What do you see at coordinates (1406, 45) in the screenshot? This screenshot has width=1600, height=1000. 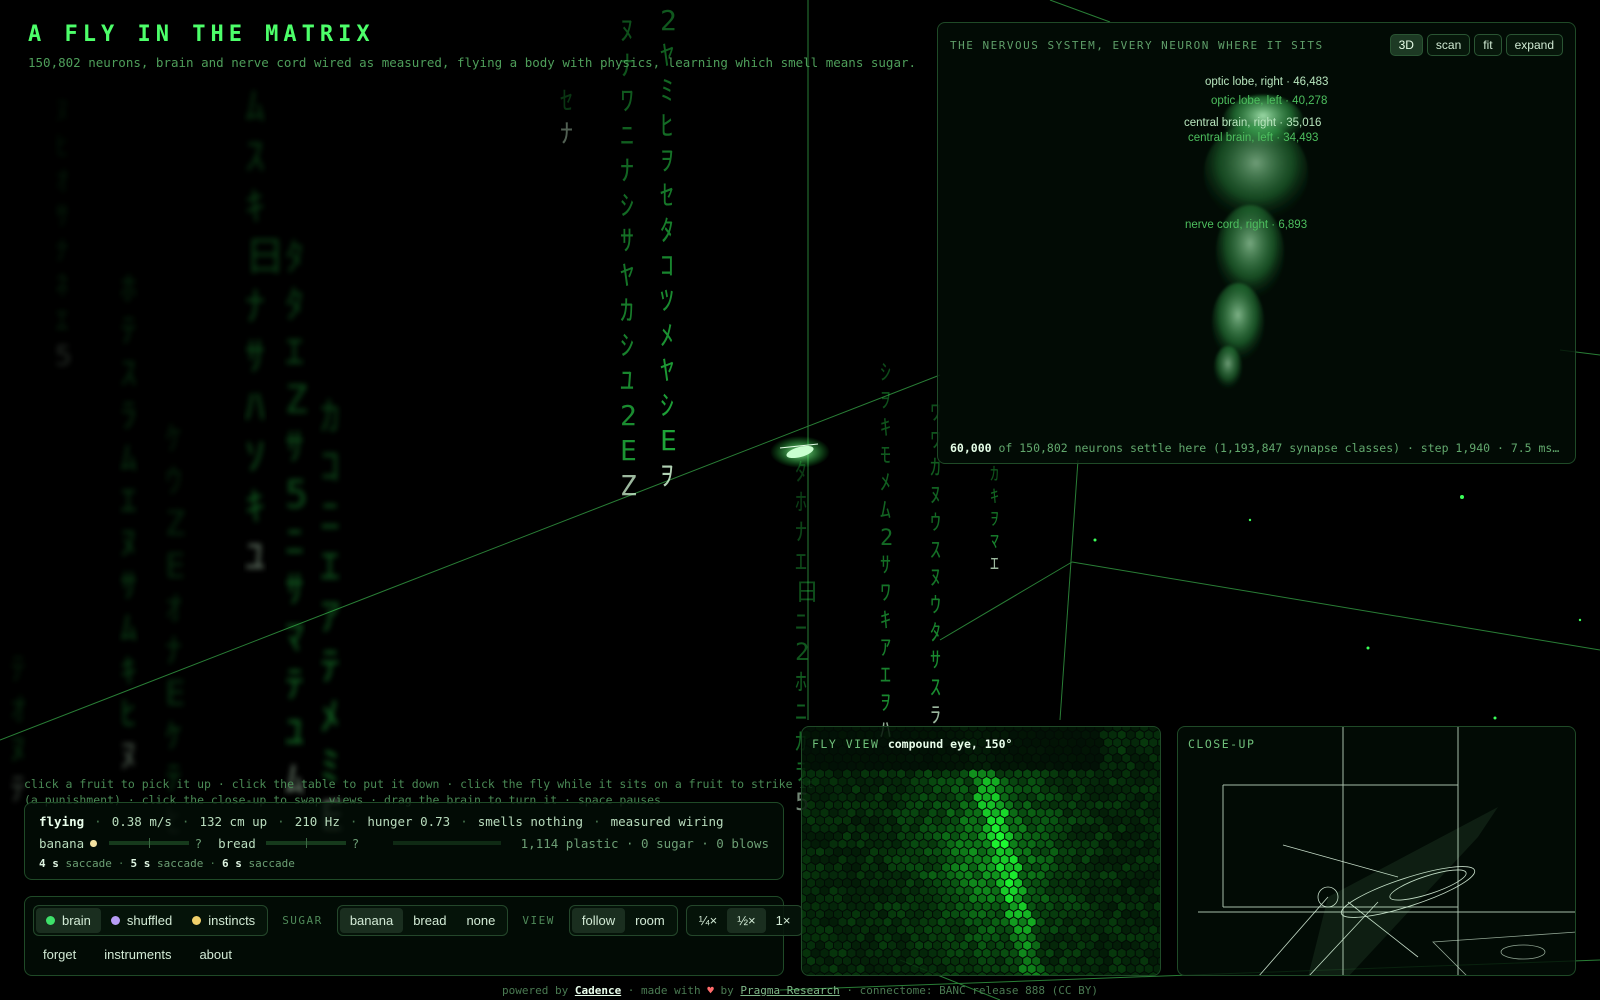 I see `brain-3d-button: 3D` at bounding box center [1406, 45].